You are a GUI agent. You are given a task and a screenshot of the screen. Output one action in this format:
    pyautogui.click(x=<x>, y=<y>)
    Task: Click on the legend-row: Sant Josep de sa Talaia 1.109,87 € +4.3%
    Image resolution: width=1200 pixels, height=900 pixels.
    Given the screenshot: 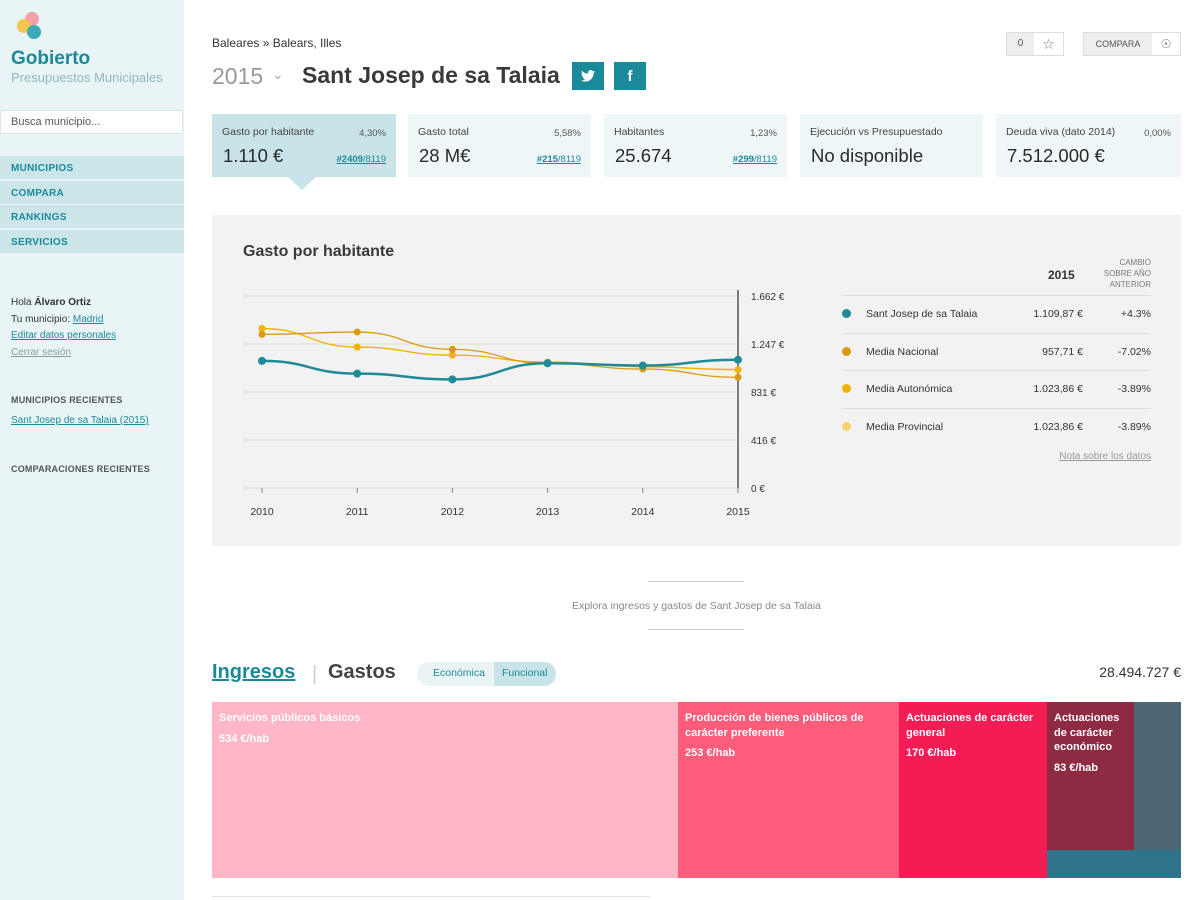 What is the action you would take?
    pyautogui.click(x=996, y=314)
    